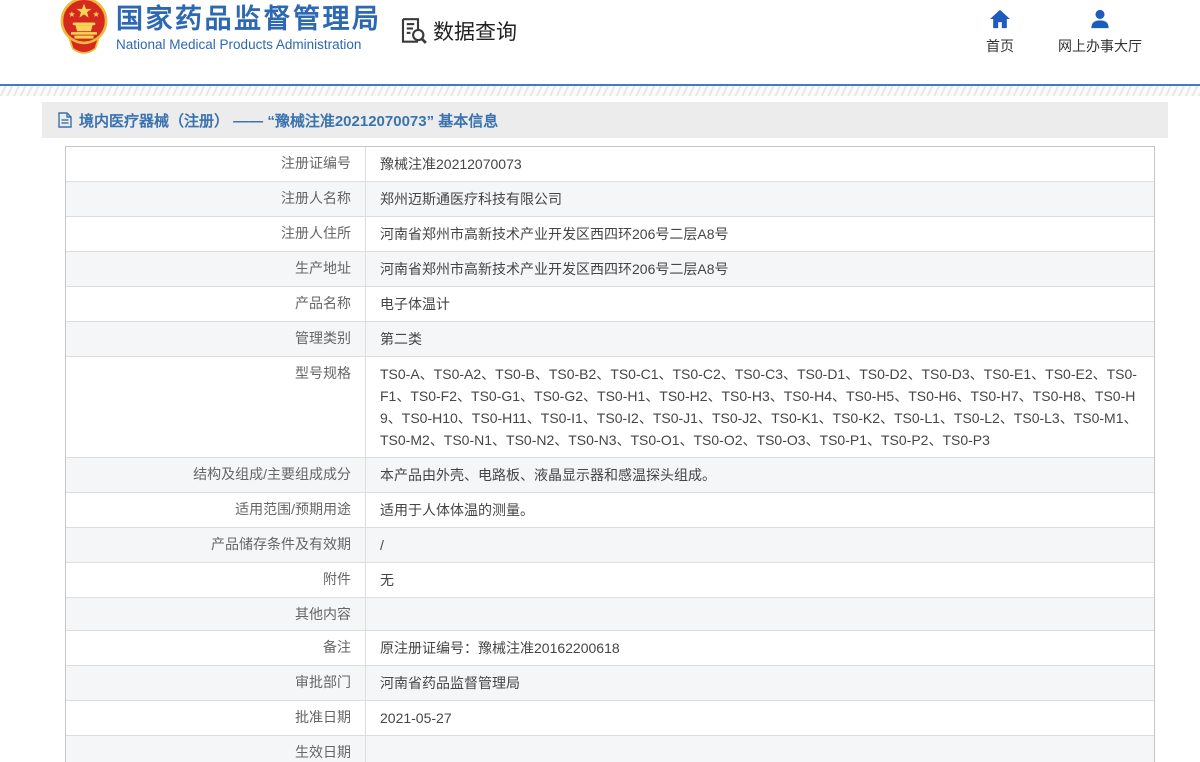 This screenshot has height=762, width=1200. What do you see at coordinates (475, 32) in the screenshot?
I see `data-query-label: 数据查询` at bounding box center [475, 32].